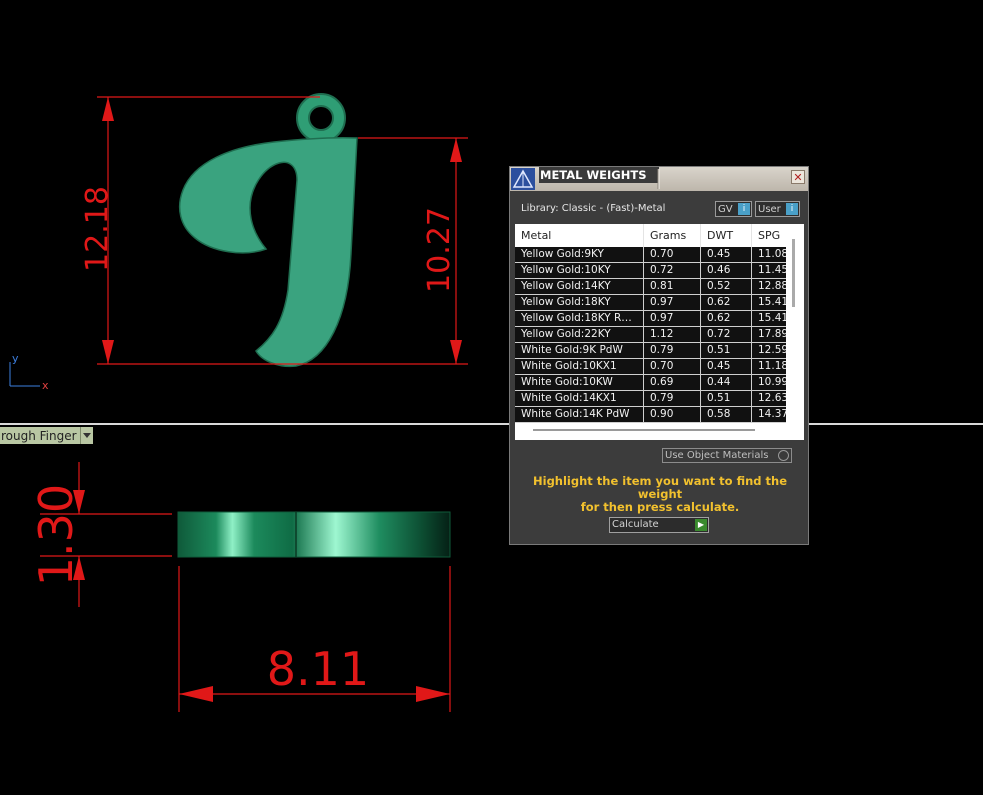 Image resolution: width=983 pixels, height=795 pixels. I want to click on cell-spg: 10.99, so click(772, 382).